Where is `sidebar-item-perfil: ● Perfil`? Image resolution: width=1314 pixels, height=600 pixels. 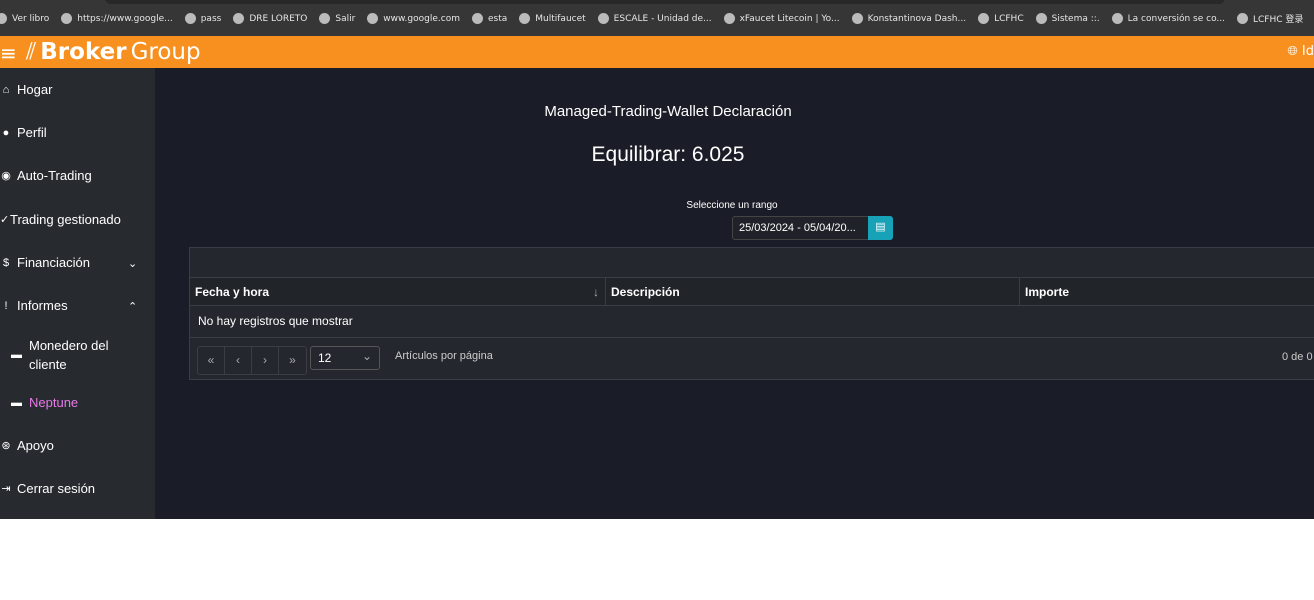 sidebar-item-perfil: ● Perfil is located at coordinates (23, 132).